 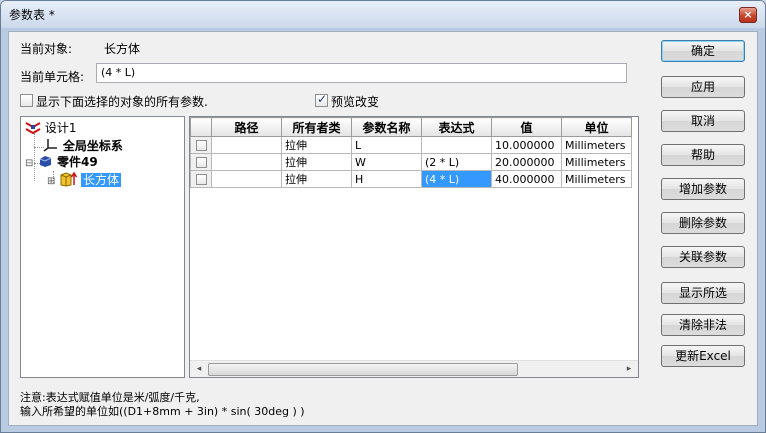 I want to click on update-excel-button: 更新Excel, so click(x=703, y=356).